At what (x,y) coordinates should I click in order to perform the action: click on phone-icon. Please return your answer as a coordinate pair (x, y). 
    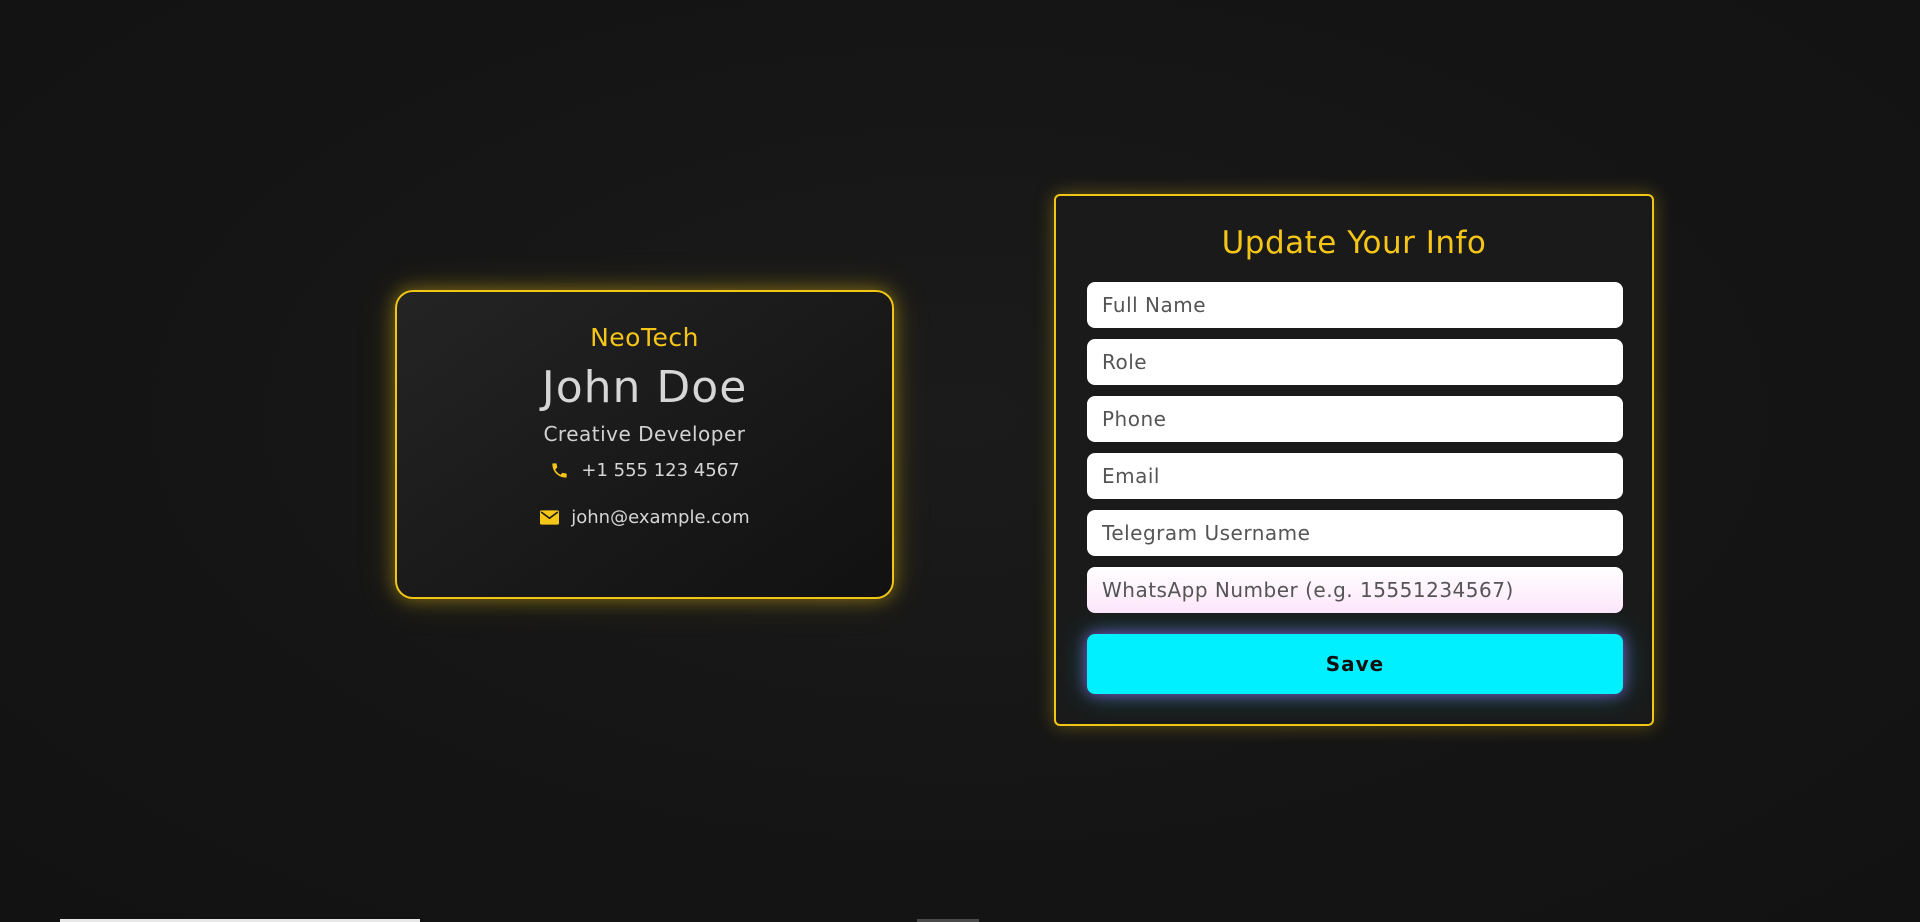
    Looking at the image, I should click on (559, 470).